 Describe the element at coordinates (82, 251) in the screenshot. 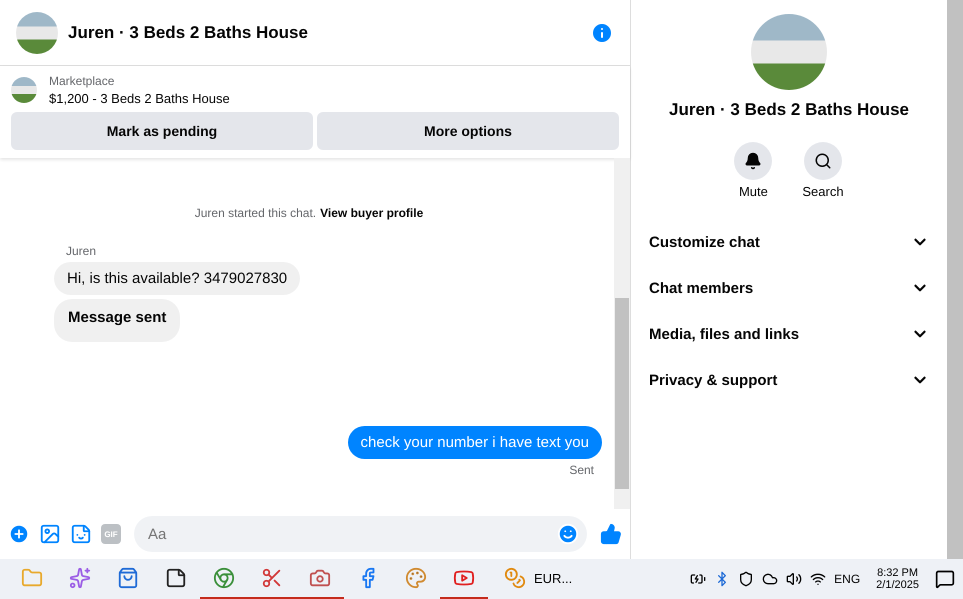

I see `sender-name: Juren` at that location.